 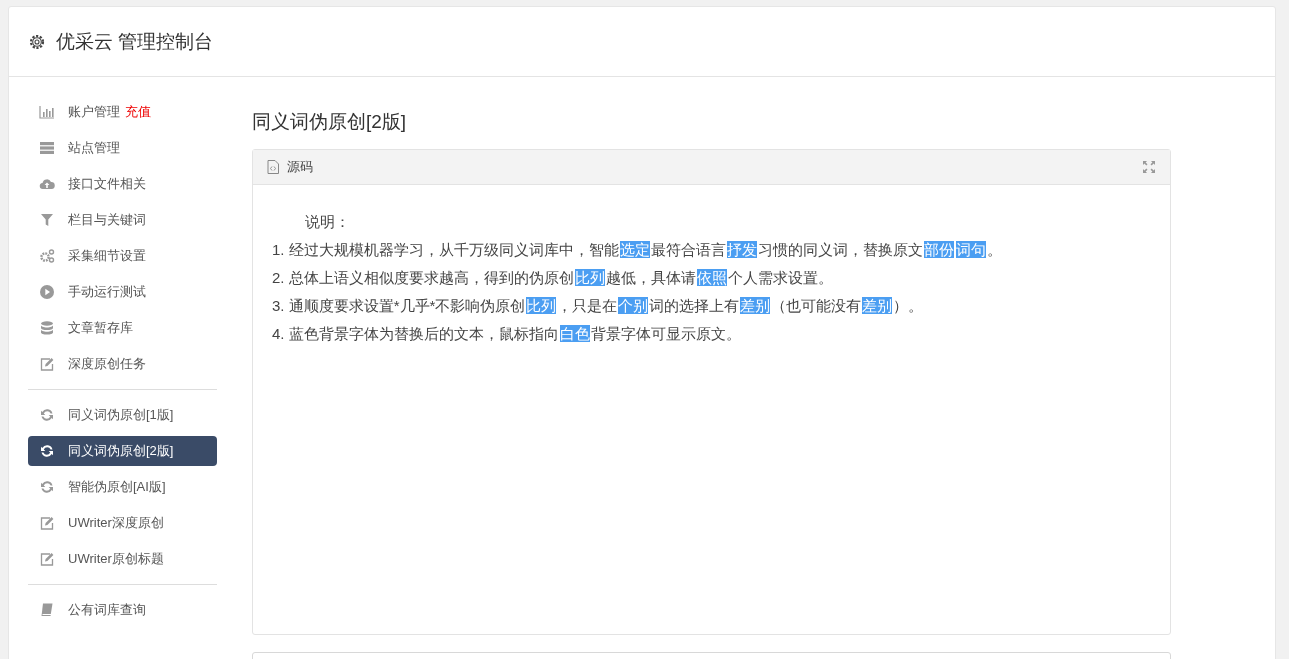 What do you see at coordinates (122, 148) in the screenshot?
I see `sidebar-item: 站点管理` at bounding box center [122, 148].